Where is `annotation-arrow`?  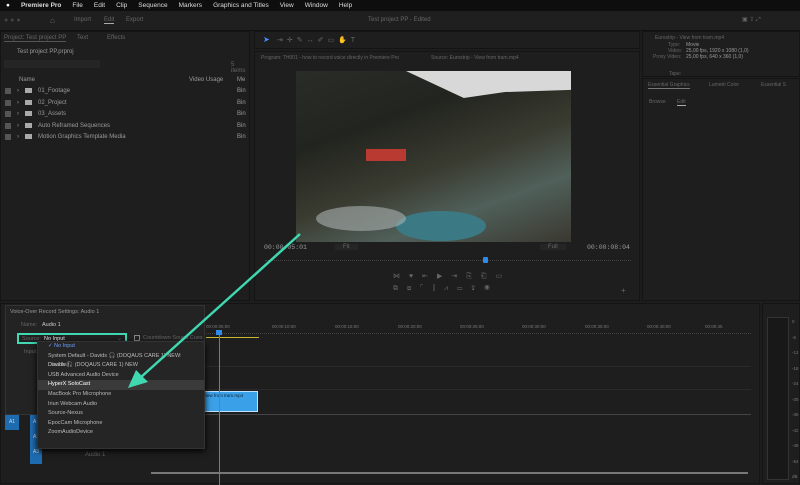 annotation-arrow is located at coordinates (214, 310).